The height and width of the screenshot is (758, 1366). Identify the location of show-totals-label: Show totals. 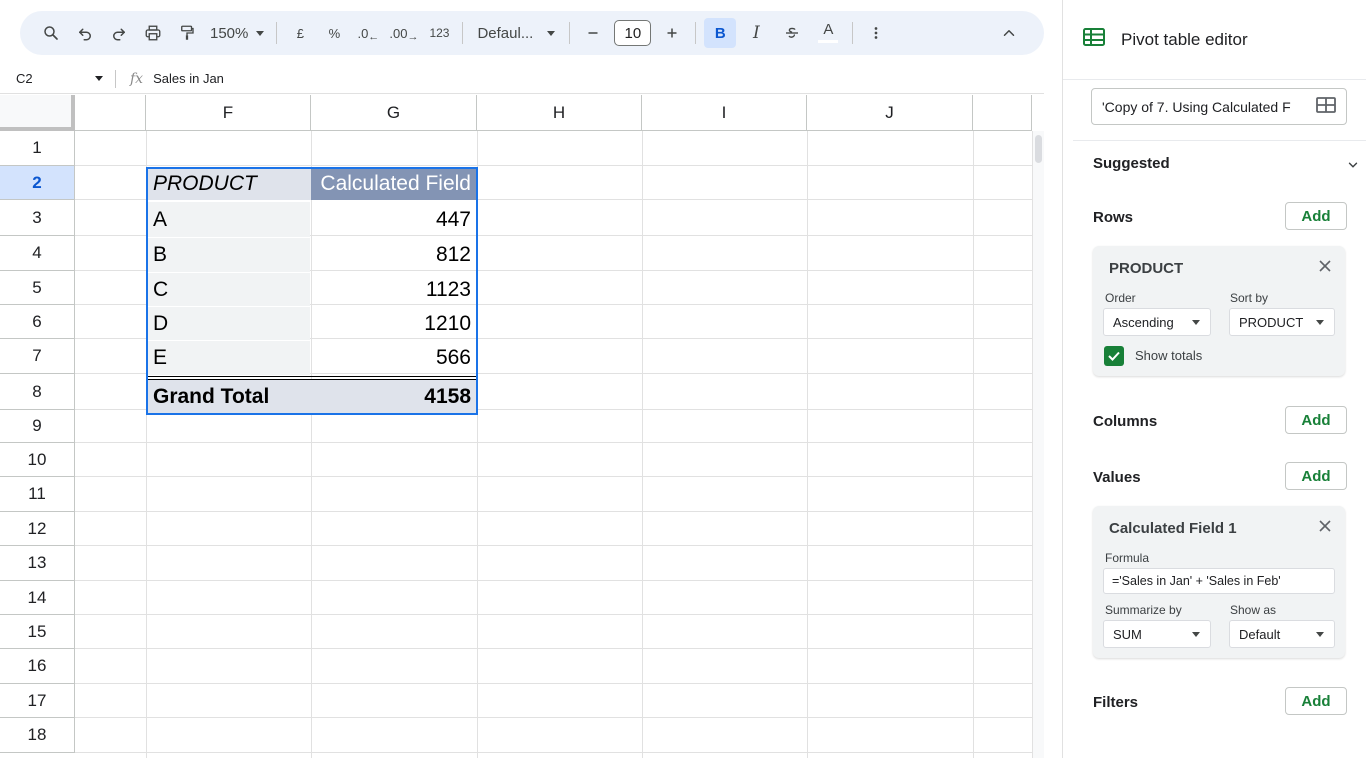
(1169, 355).